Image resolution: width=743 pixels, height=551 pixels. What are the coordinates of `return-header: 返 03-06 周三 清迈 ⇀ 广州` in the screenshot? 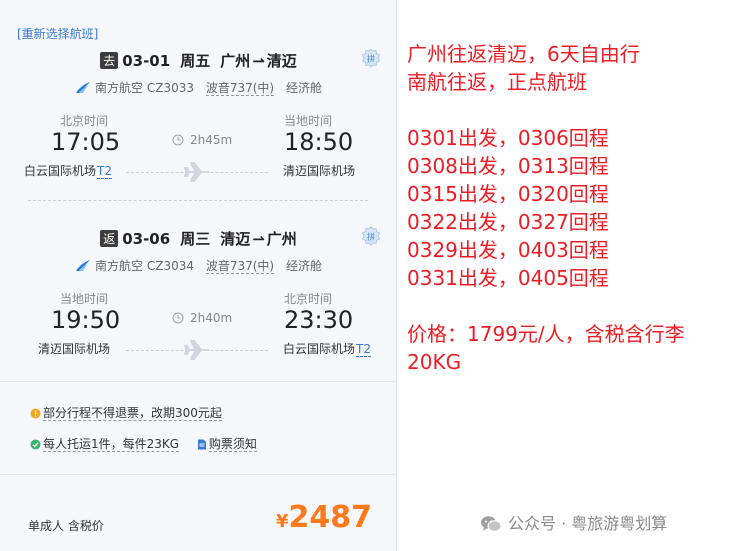 It's located at (198, 238).